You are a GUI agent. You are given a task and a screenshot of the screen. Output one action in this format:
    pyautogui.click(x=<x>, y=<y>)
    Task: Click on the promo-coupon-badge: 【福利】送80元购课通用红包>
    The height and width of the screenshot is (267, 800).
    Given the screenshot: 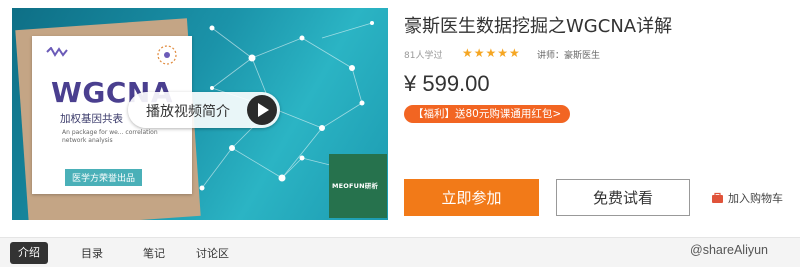 What is the action you would take?
    pyautogui.click(x=487, y=114)
    